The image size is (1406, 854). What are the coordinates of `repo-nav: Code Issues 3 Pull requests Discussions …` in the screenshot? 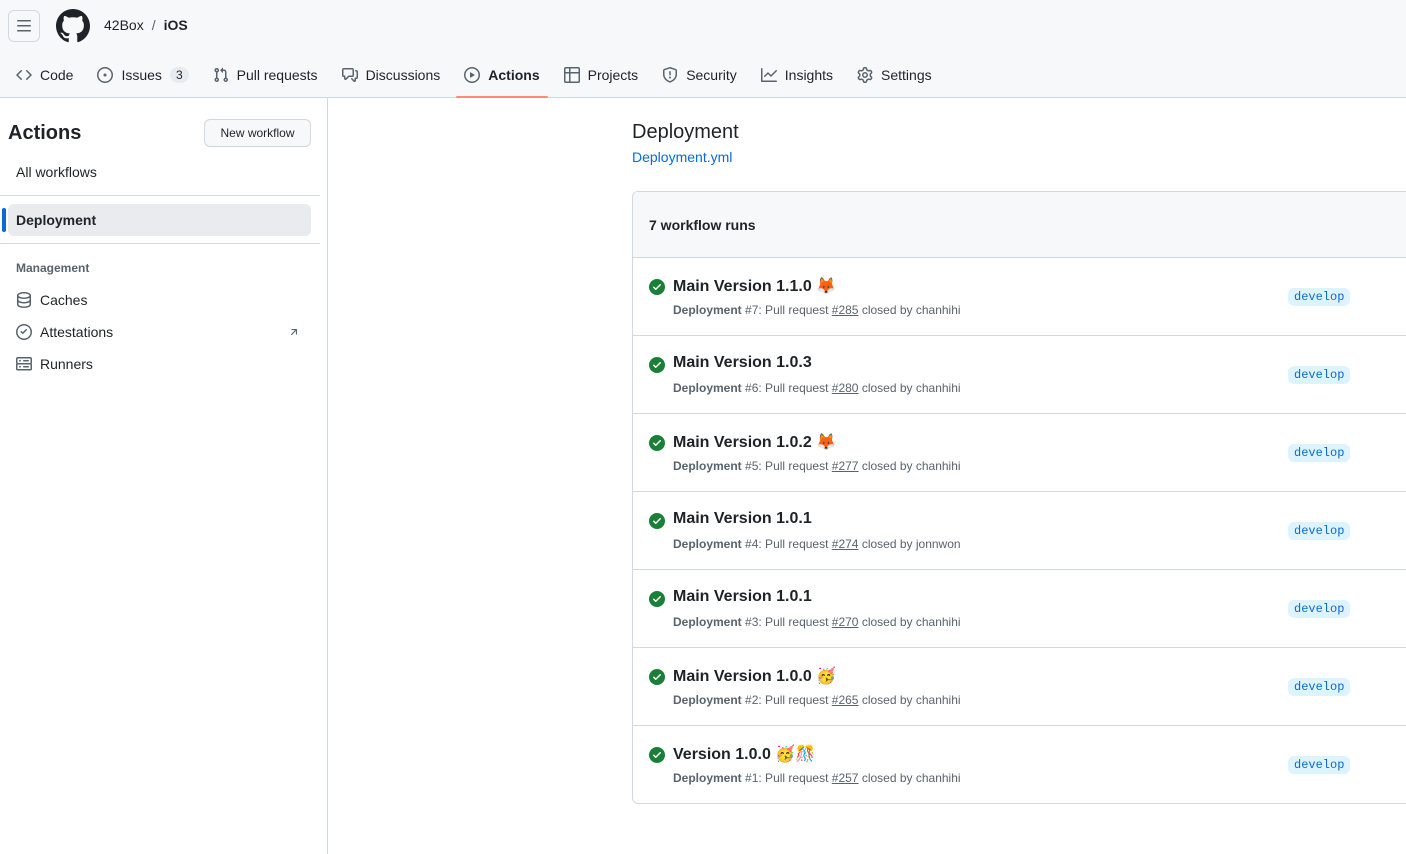 It's located at (478, 77).